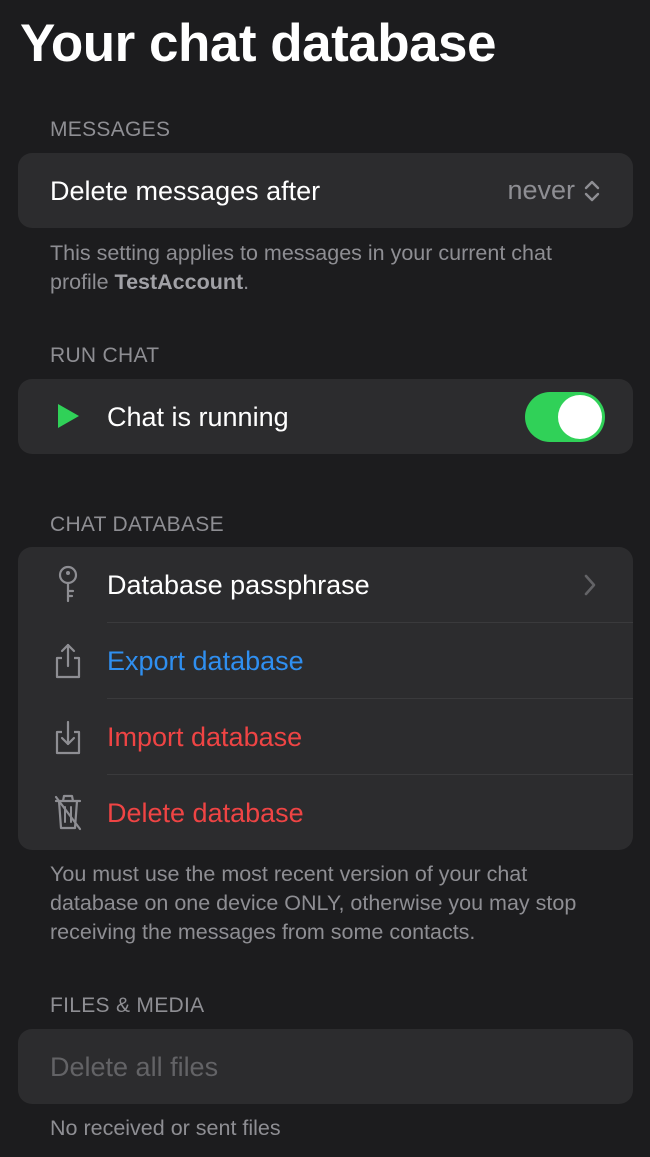  I want to click on run-chat-card: Chat is running, so click(325, 416).